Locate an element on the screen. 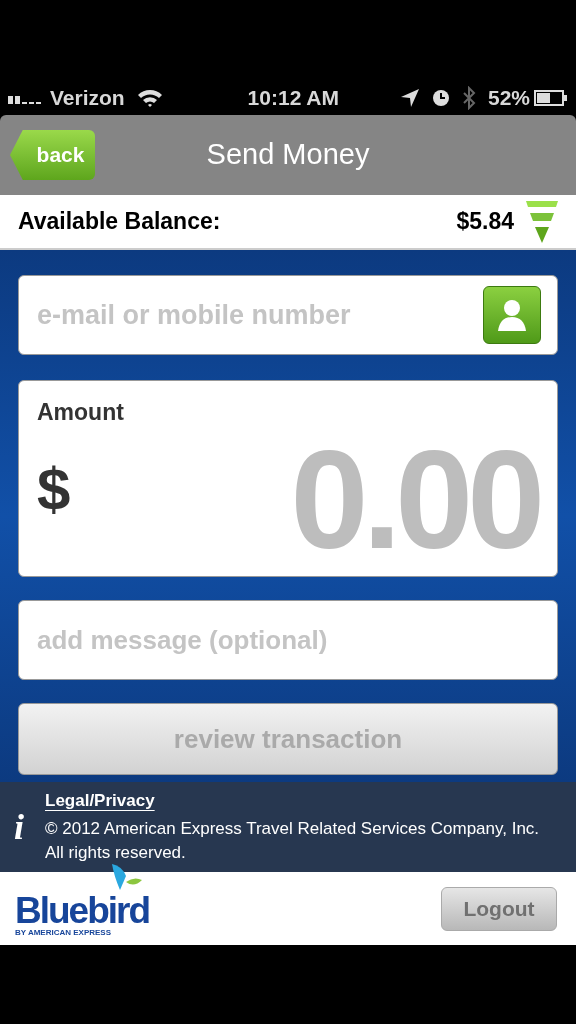 This screenshot has height=1024, width=576. message-input: add message (optional) is located at coordinates (288, 640).